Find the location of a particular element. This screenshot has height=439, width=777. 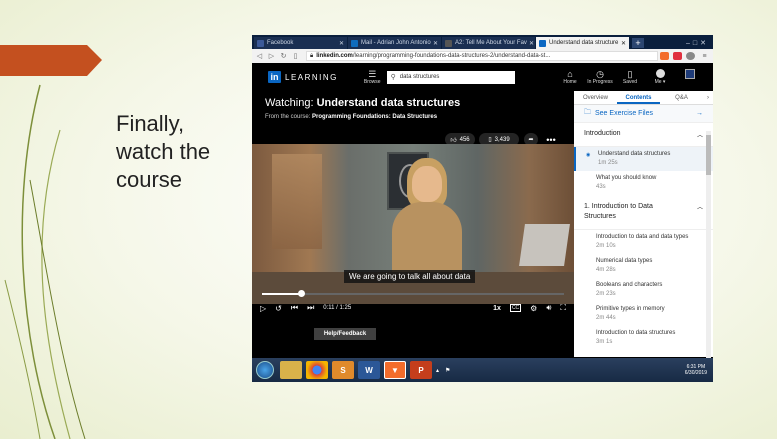

lock-icon: 🔒︎ is located at coordinates (312, 55).